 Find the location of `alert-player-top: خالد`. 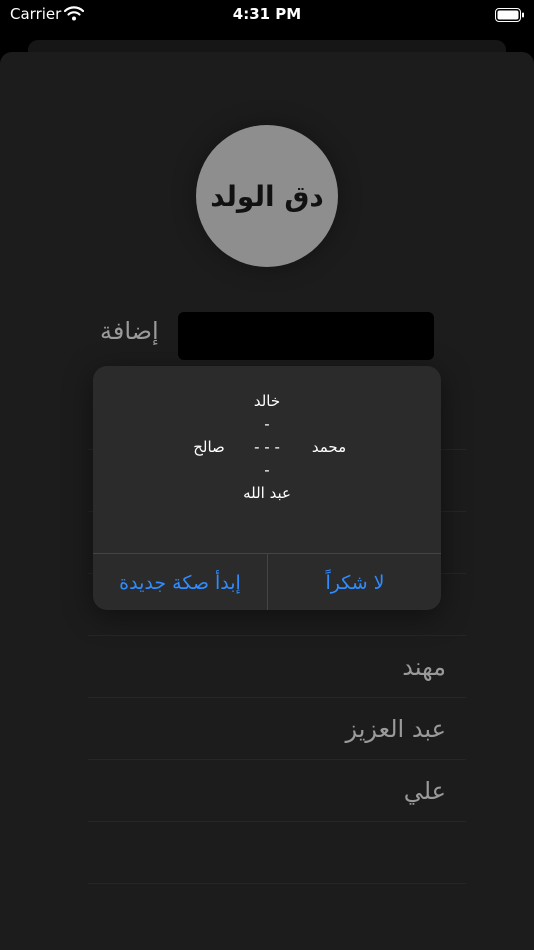

alert-player-top: خالد is located at coordinates (267, 401).